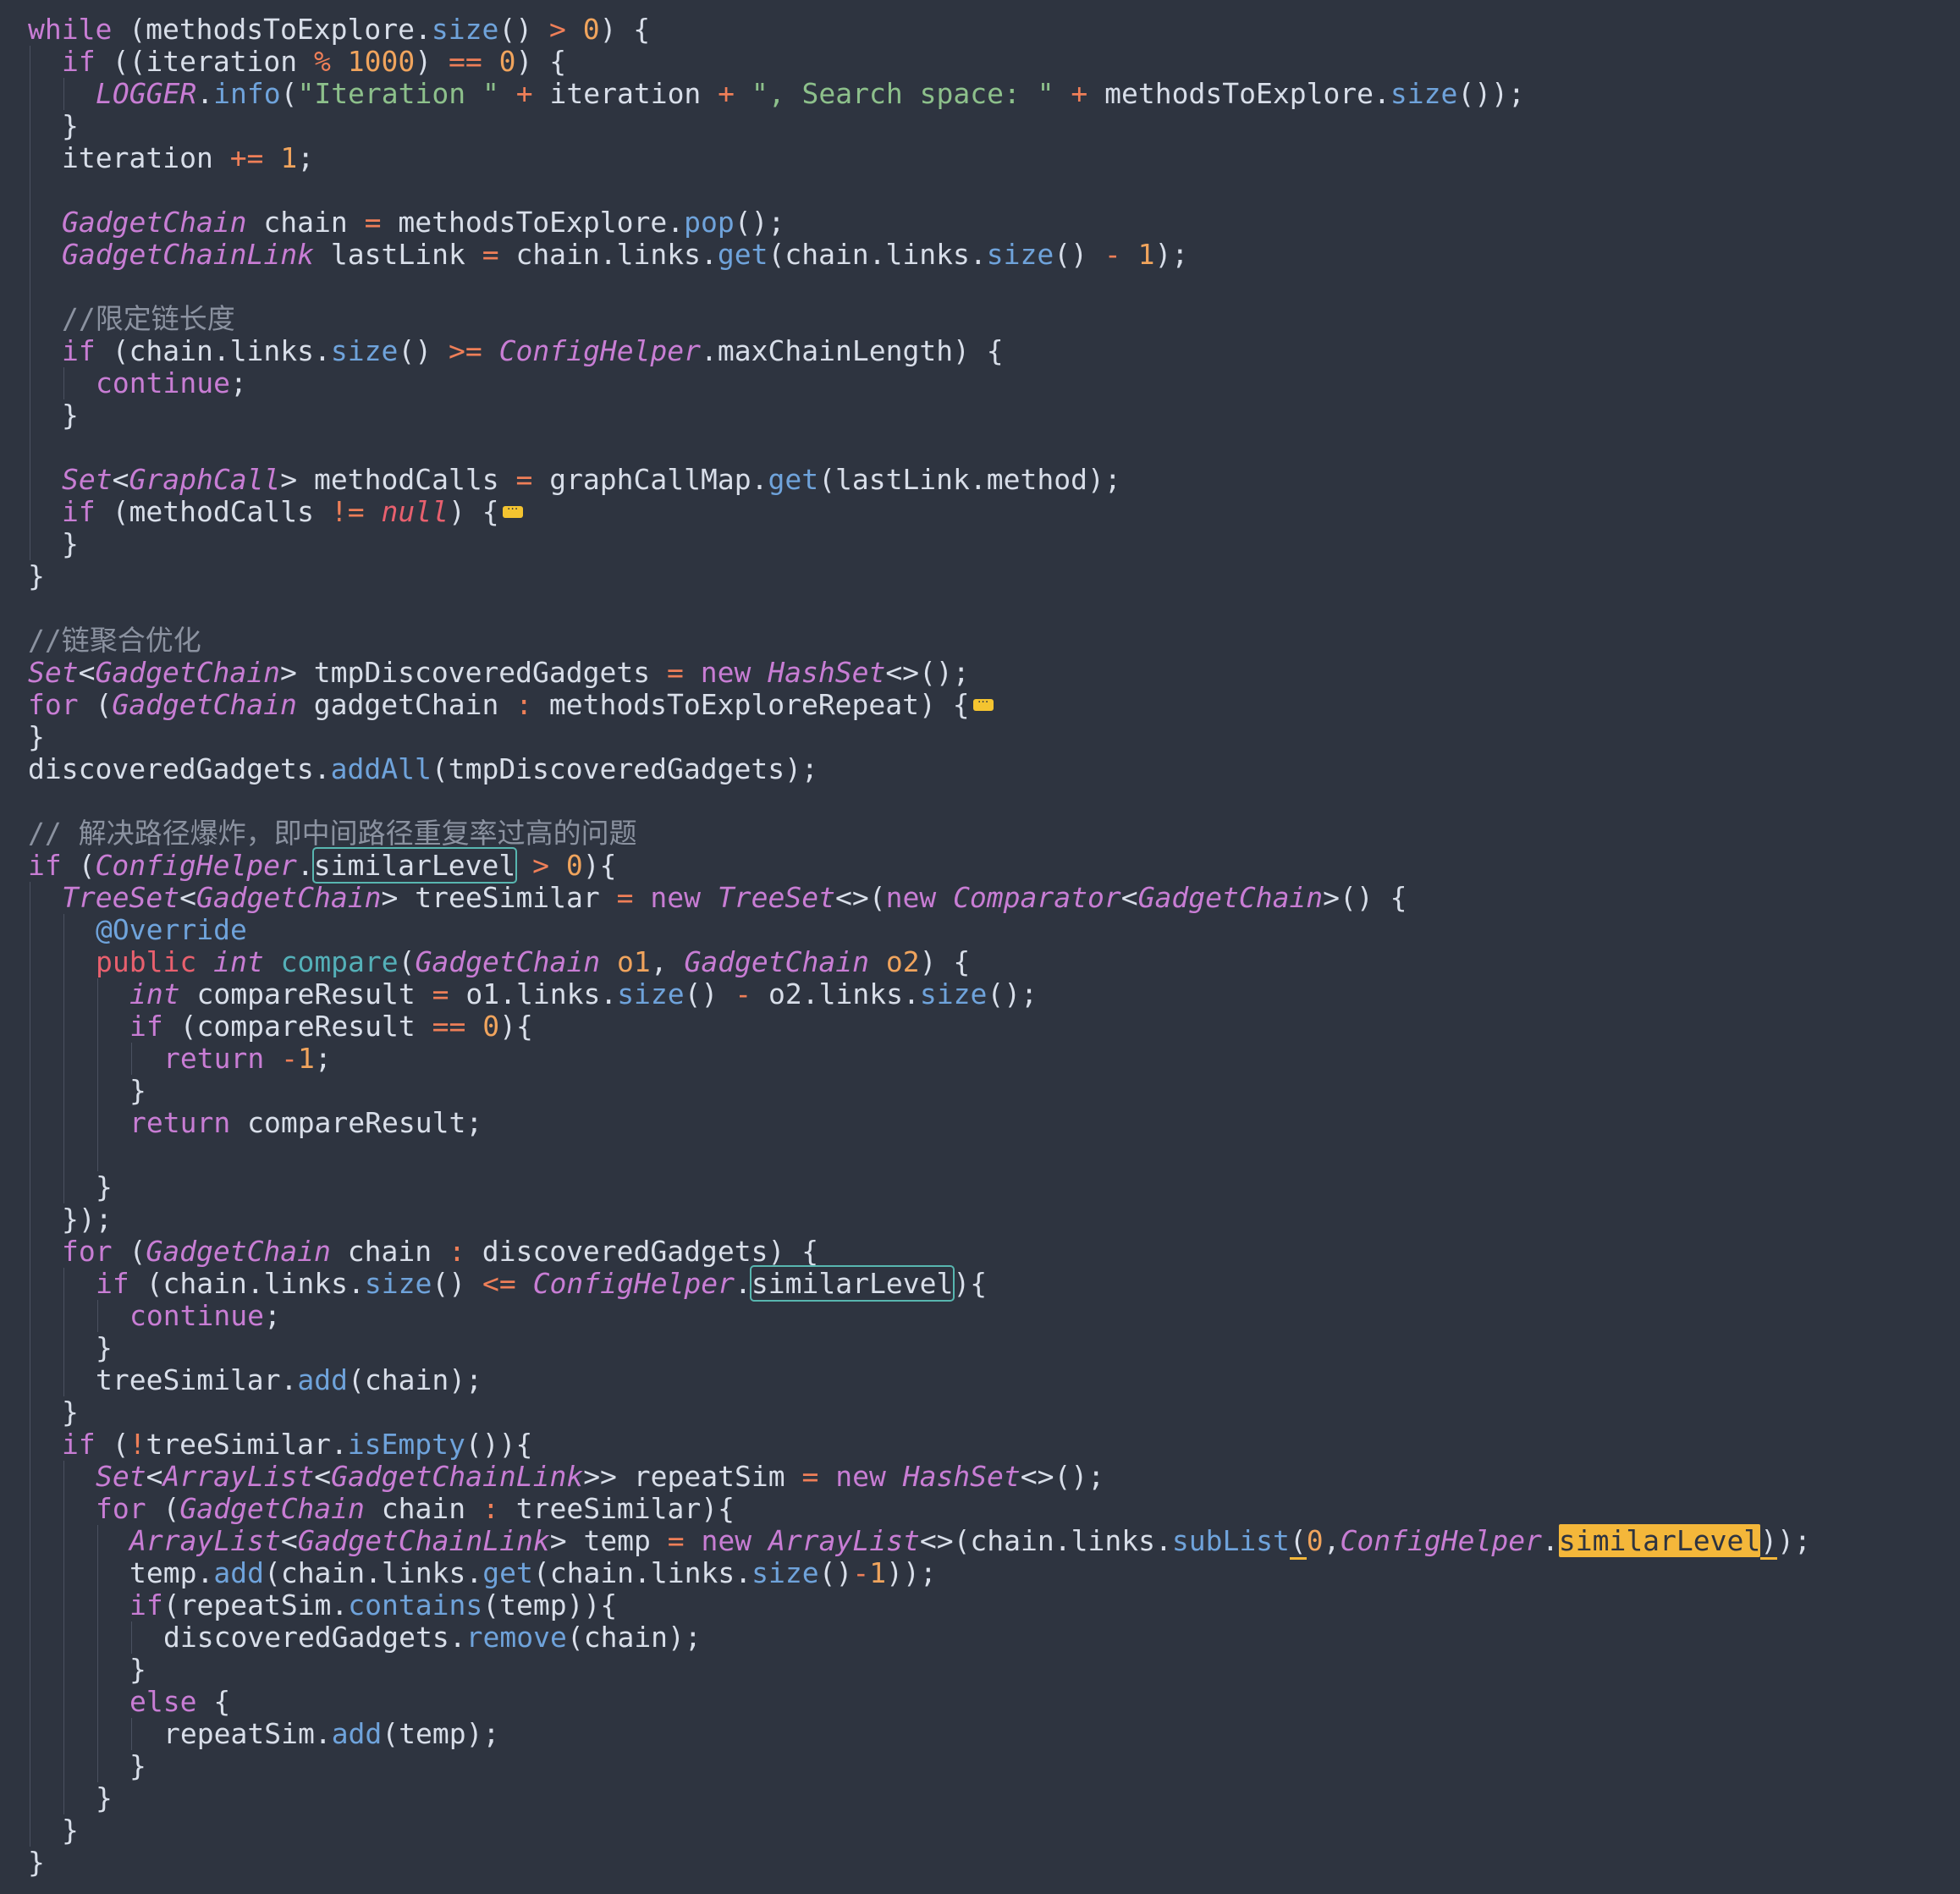 This screenshot has width=1960, height=1894. Describe the element at coordinates (980, 158) in the screenshot. I see `code-line: iteration += 1;` at that location.